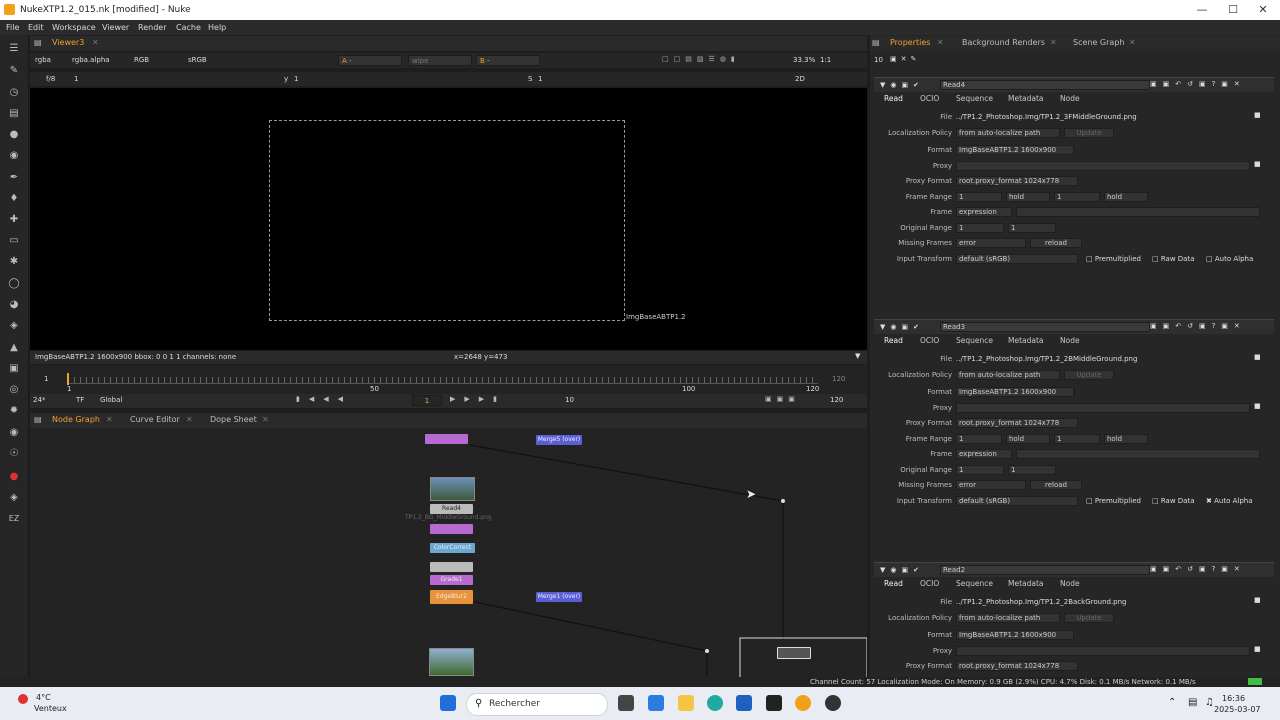  I want to click on toolbar-menu-icon: ☰, so click(14, 49).